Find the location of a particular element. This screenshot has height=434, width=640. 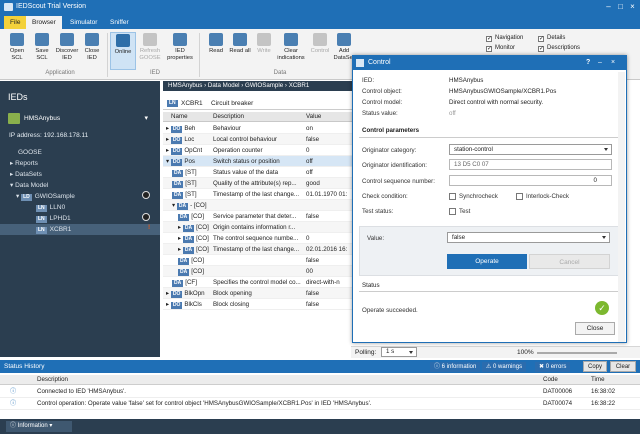

close-ied-button: Close IED is located at coordinates (92, 51).